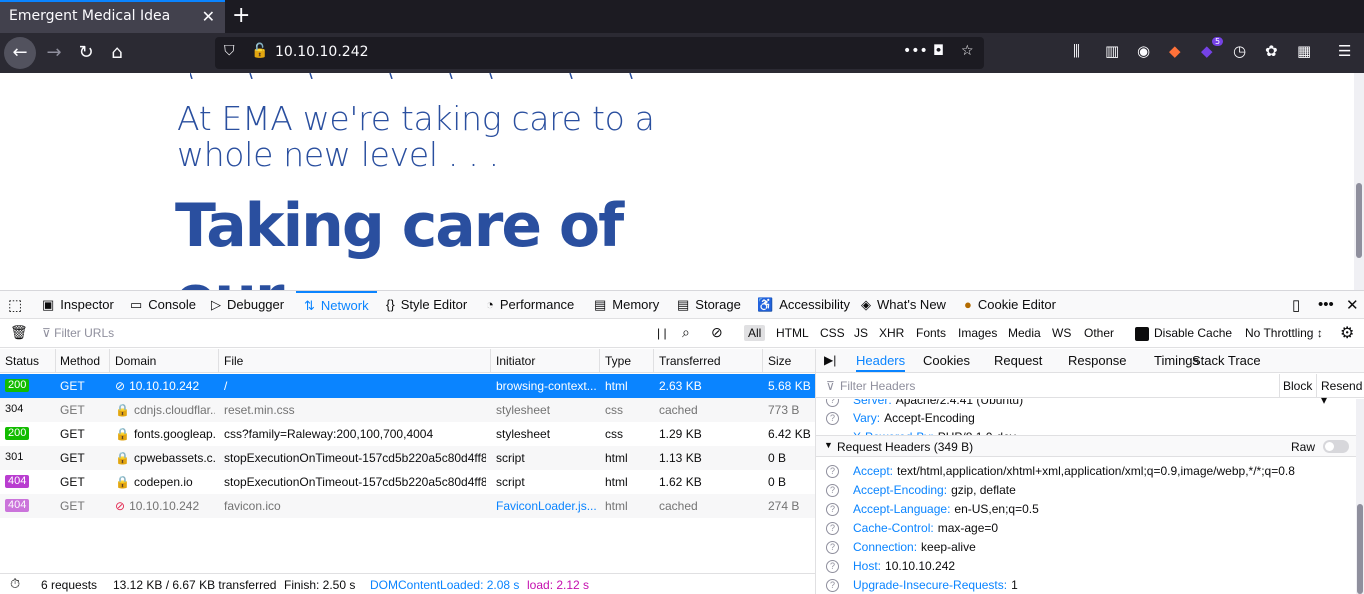 Image resolution: width=1364 pixels, height=594 pixels. I want to click on header-row: ? Host: 10.10.10.242, so click(890, 566).